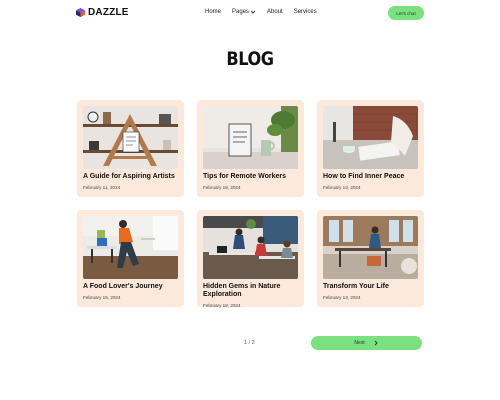  I want to click on nav-item-services: Services, so click(305, 12).